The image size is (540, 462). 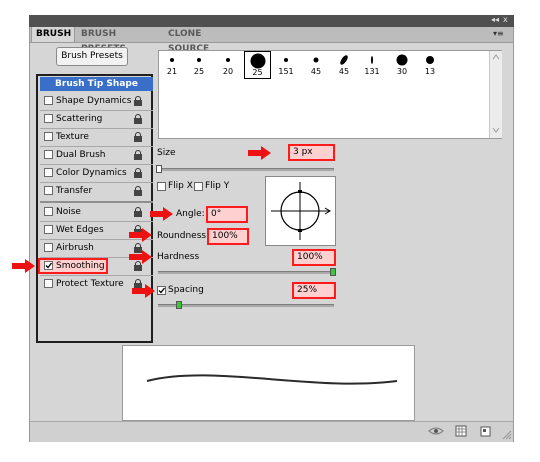 What do you see at coordinates (183, 236) in the screenshot?
I see `roundness-label: Roundness:` at bounding box center [183, 236].